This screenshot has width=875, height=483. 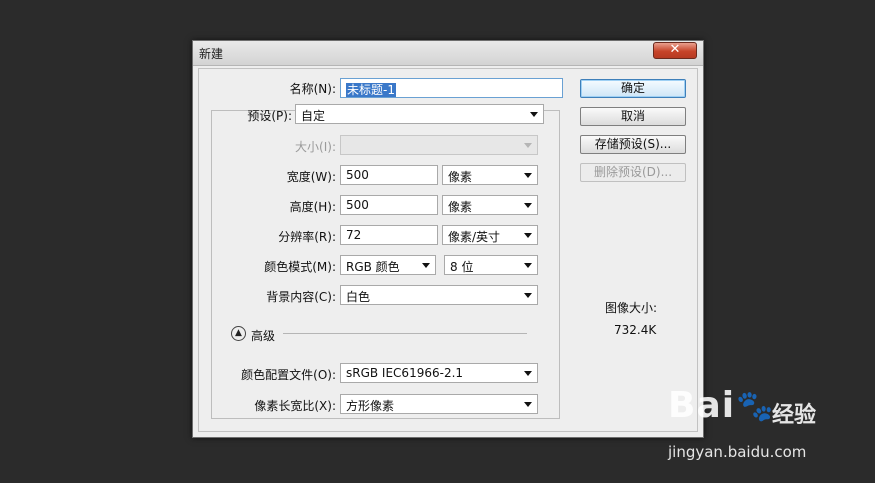 I want to click on bit-depth-value: 8 位, so click(x=462, y=267).